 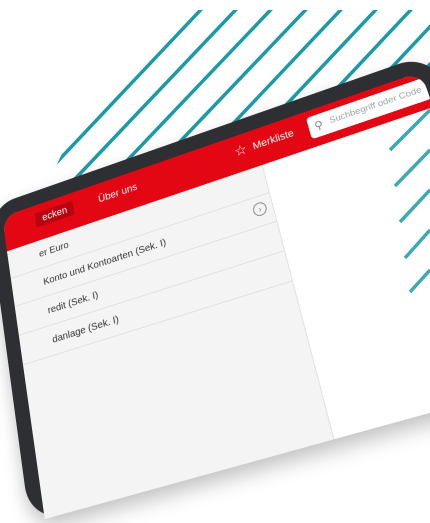 What do you see at coordinates (376, 106) in the screenshot?
I see `search-placeholder: Suchbegriff oder Code` at bounding box center [376, 106].